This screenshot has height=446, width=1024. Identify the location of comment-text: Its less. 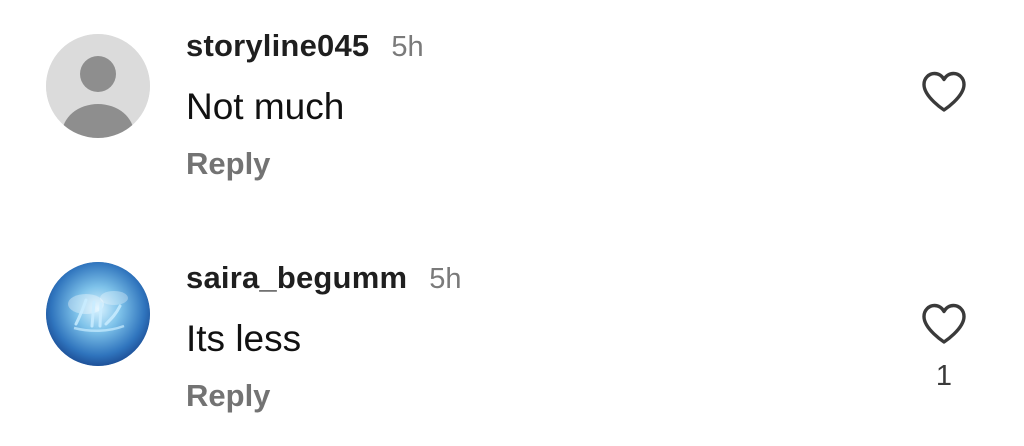
(244, 338).